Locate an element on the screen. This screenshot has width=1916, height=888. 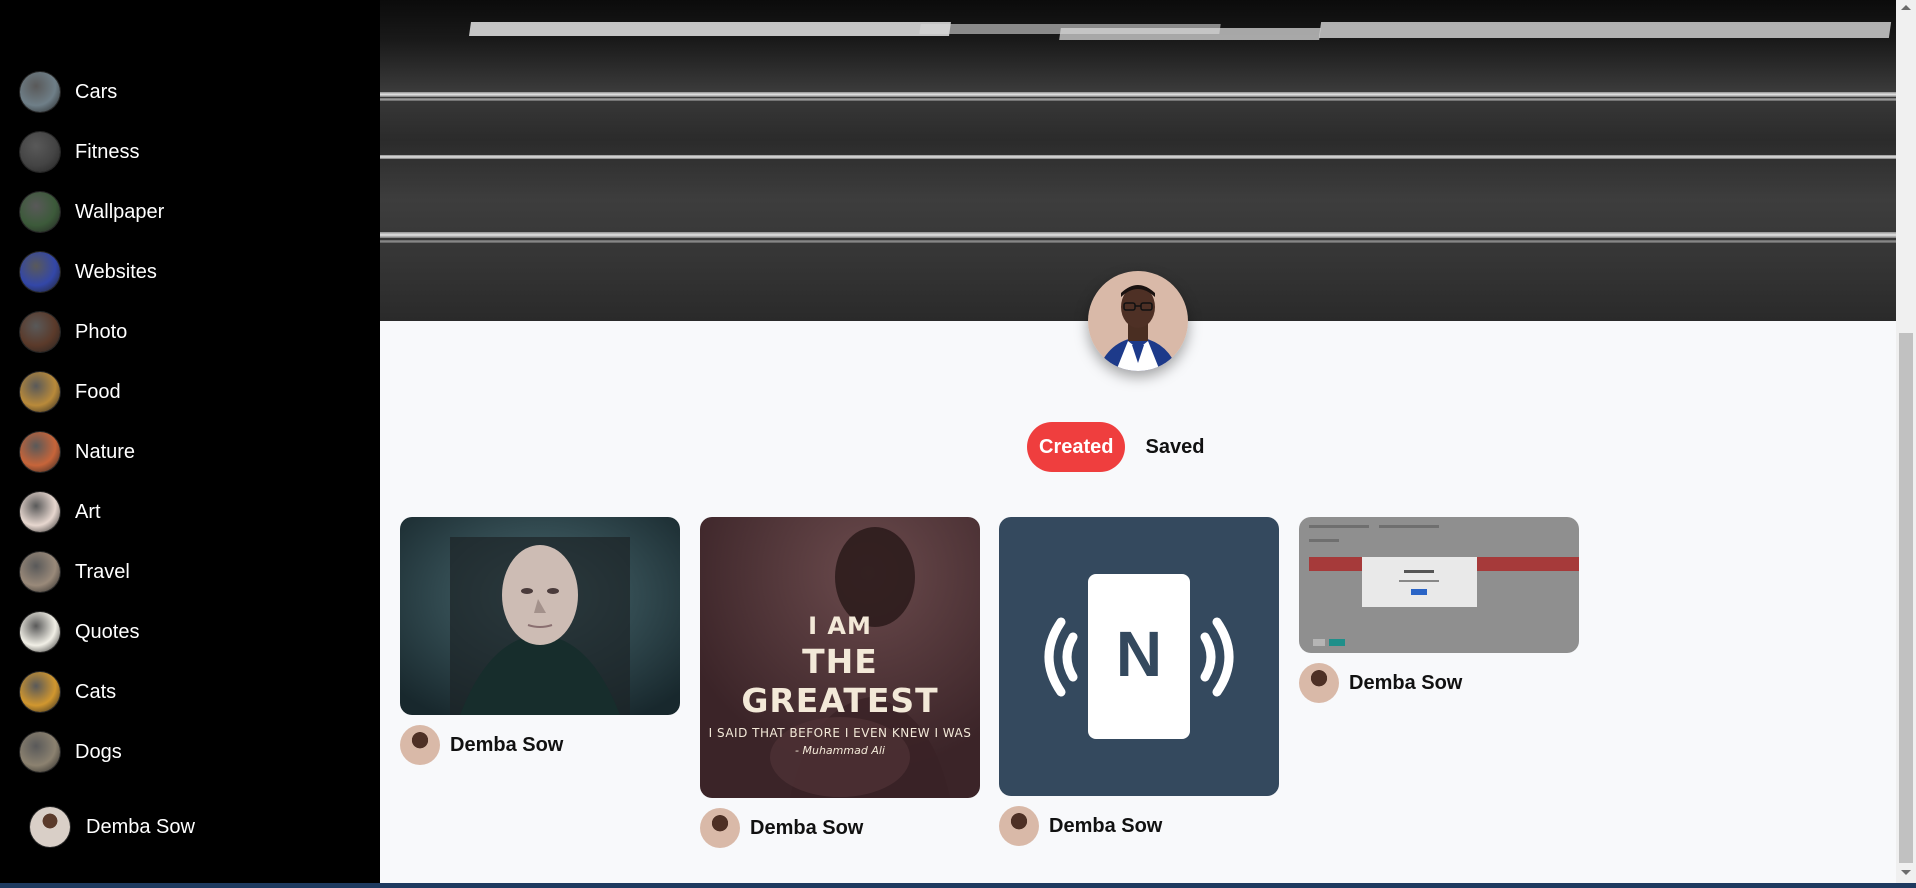
sidebar-item-label: Dogs is located at coordinates (98, 751).